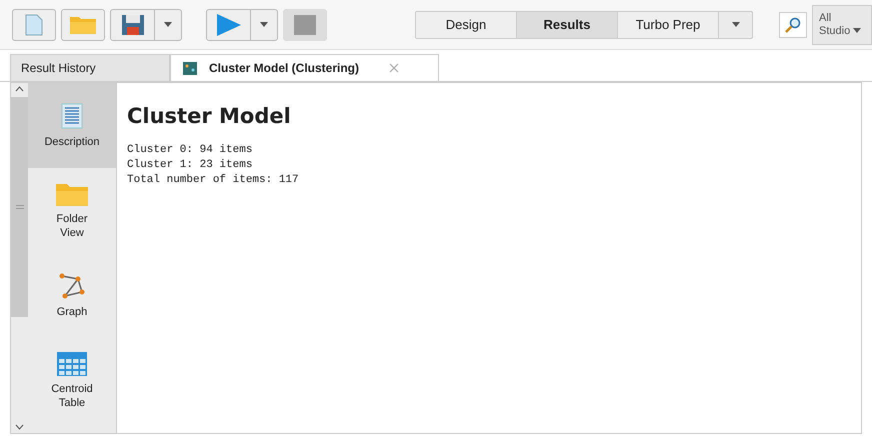 The height and width of the screenshot is (437, 872). Describe the element at coordinates (228, 25) in the screenshot. I see `play-icon` at that location.